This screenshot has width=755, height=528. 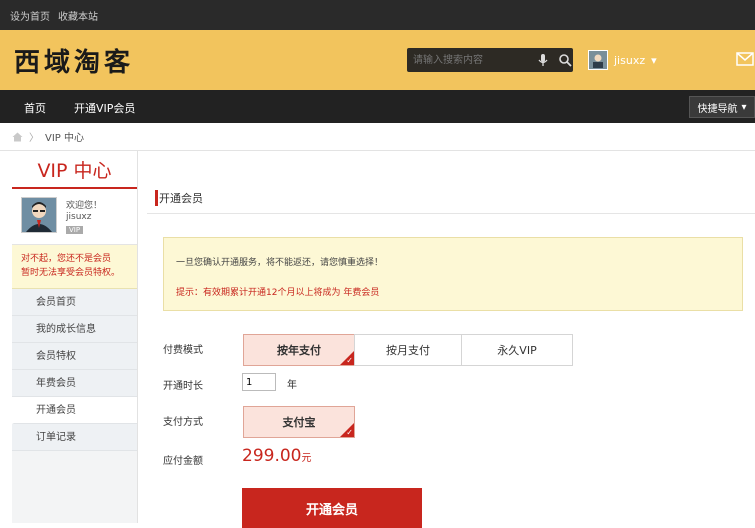 I want to click on set-homepage-link: 设为首页, so click(x=30, y=15).